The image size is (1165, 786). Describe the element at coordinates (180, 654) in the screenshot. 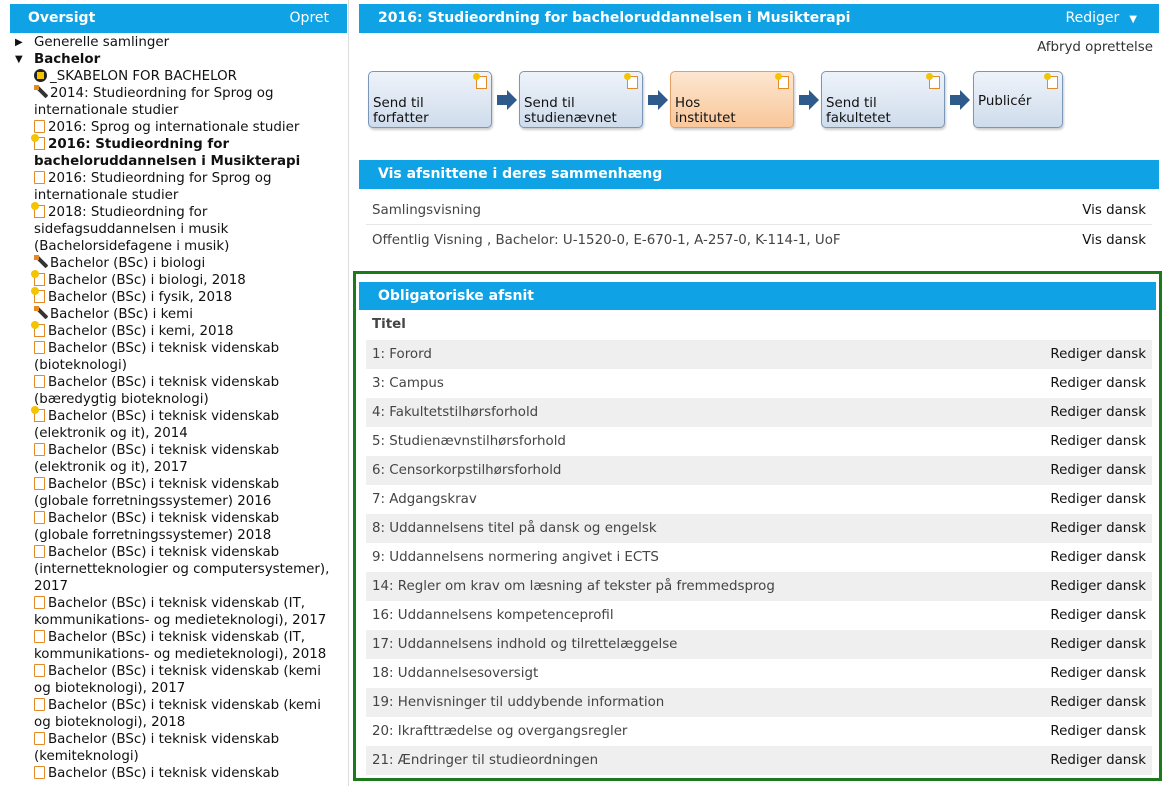

I see `tree-item-label: kommunikations- og medieteknologi), 2018` at that location.